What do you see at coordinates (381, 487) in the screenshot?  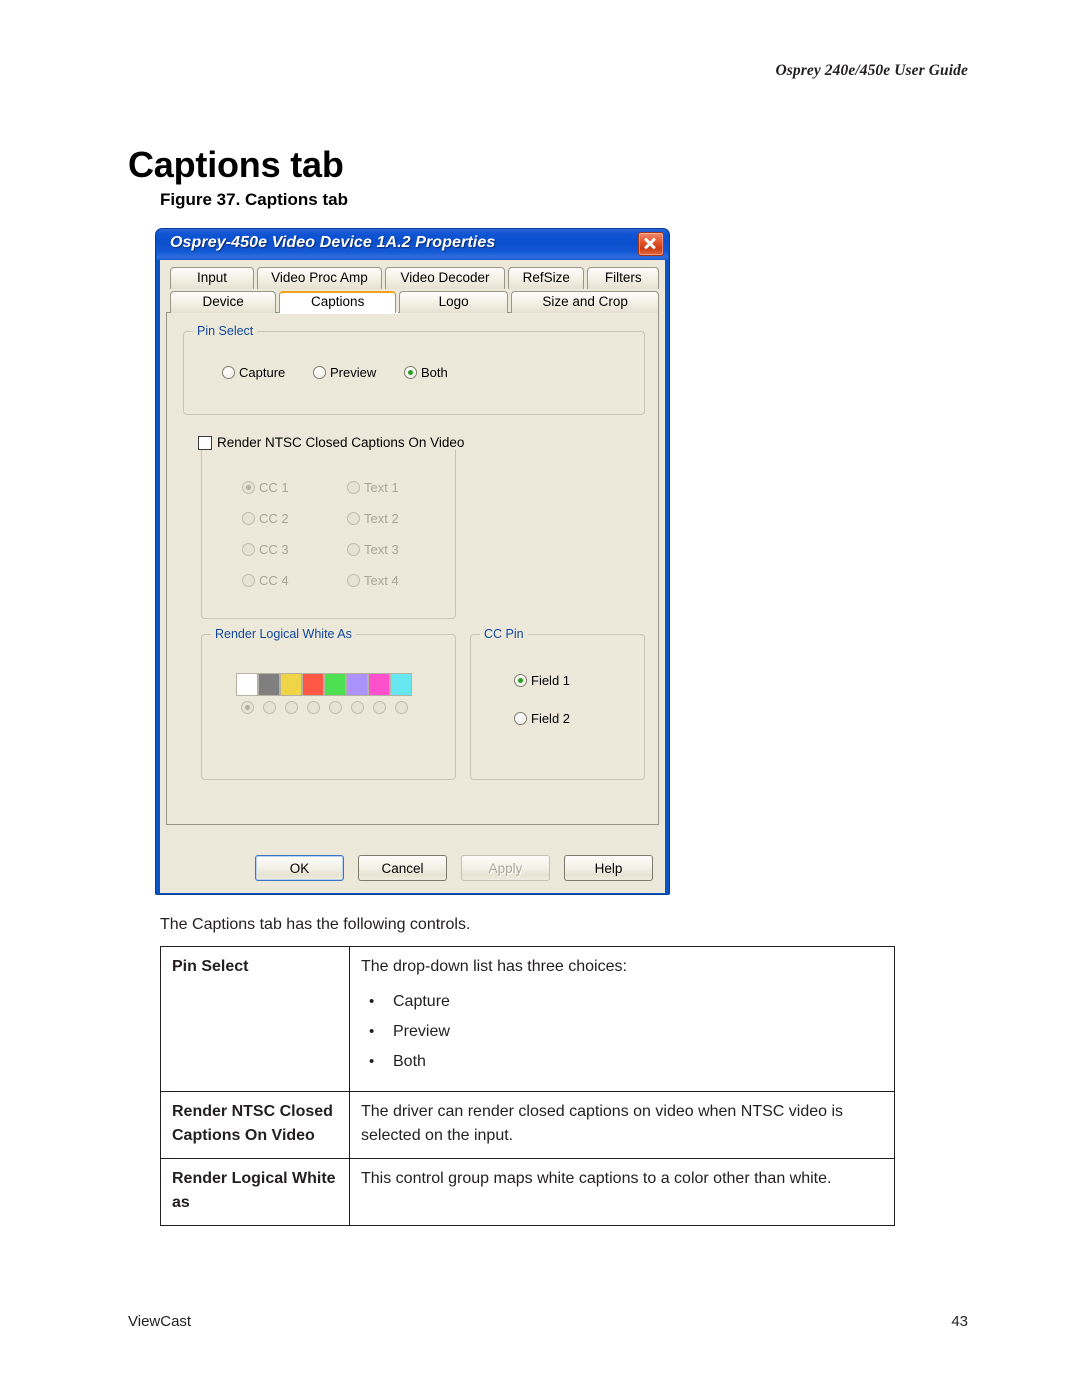 I see `option-label: Text 1` at bounding box center [381, 487].